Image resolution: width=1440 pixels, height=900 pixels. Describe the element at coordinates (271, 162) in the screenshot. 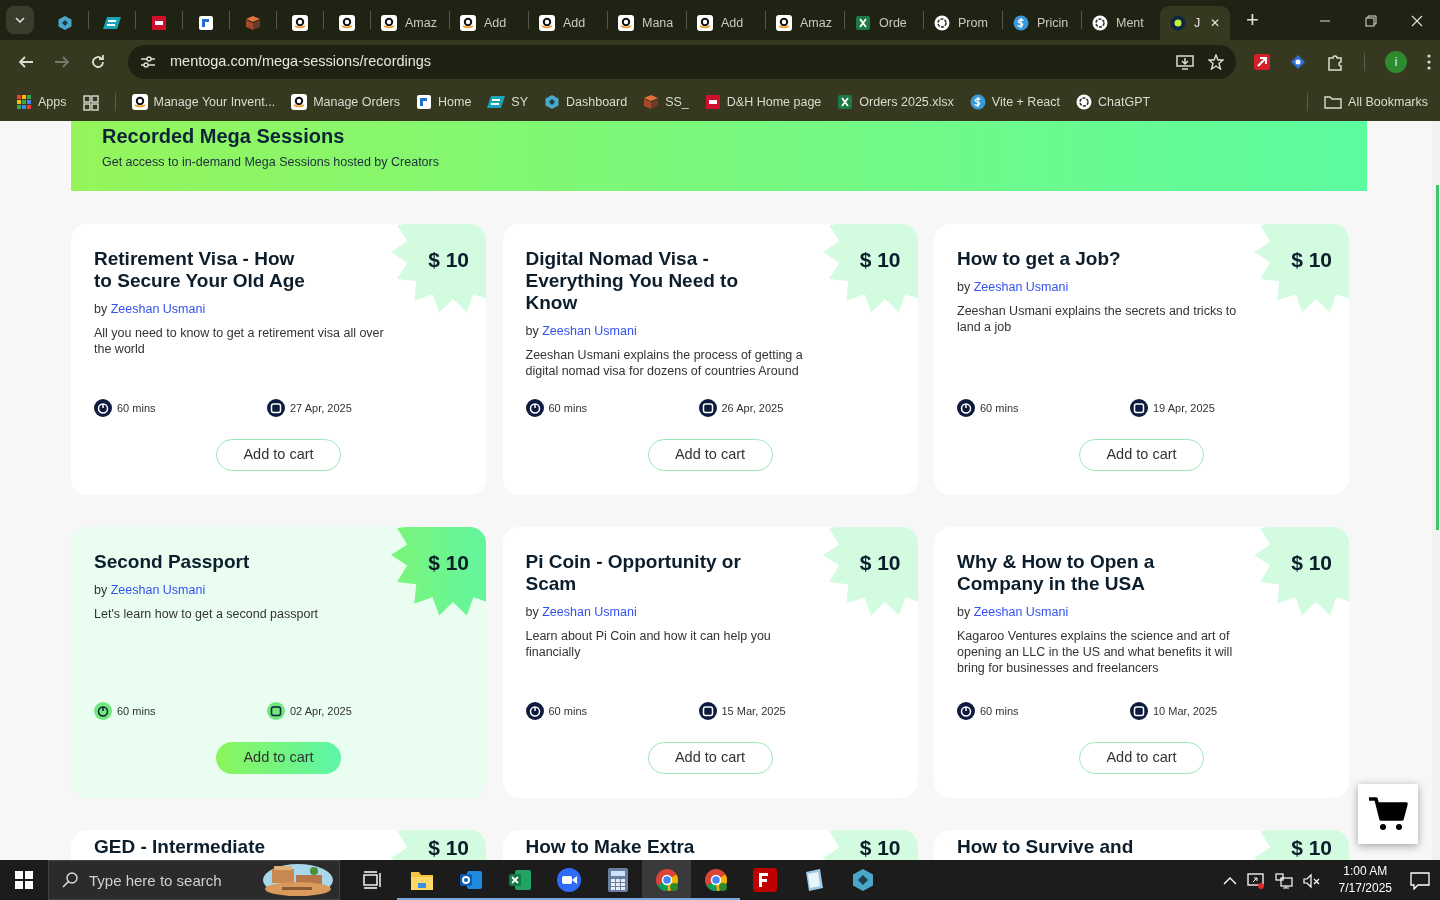

I see `page-subtitle: Get access to in-demand Mega Sessions hosted by Creators` at that location.